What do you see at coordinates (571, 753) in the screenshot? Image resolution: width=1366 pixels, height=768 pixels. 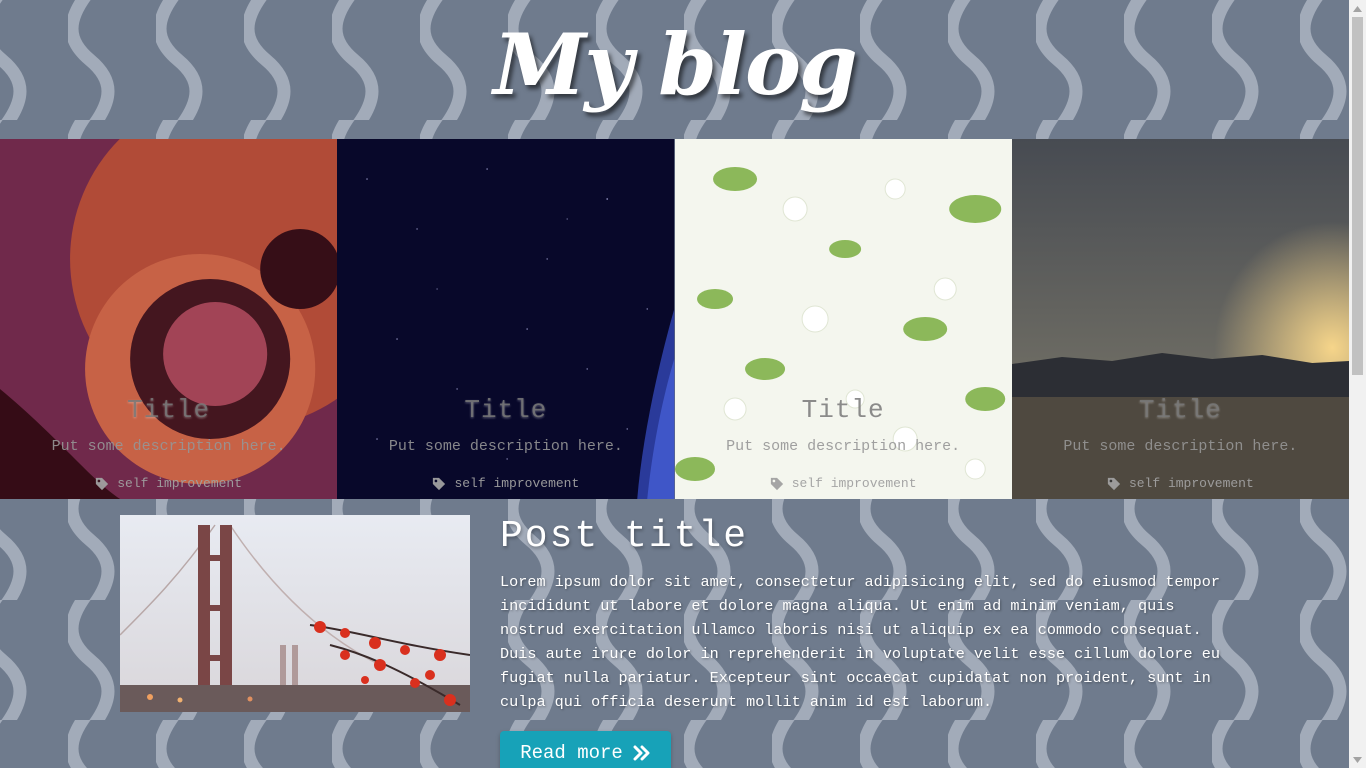 I see `read-more-label: Read more` at bounding box center [571, 753].